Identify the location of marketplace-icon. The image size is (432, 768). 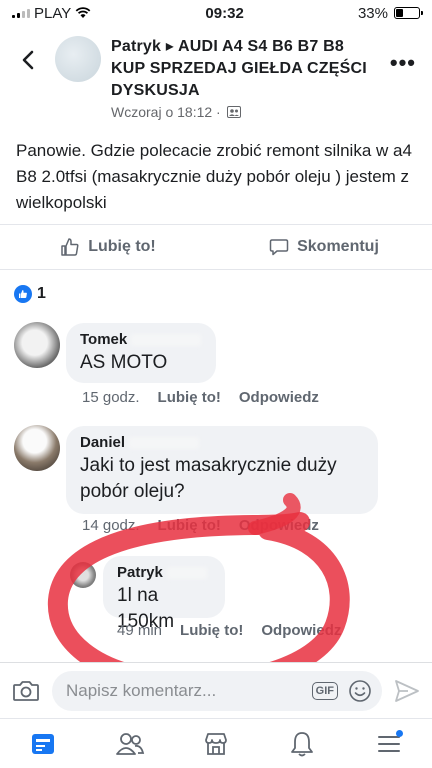
(216, 743).